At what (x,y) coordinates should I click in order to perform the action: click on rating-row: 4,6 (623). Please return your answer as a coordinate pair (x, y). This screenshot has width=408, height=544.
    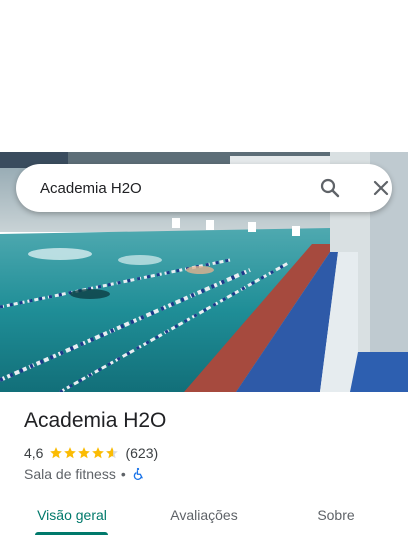
    Looking at the image, I should click on (91, 453).